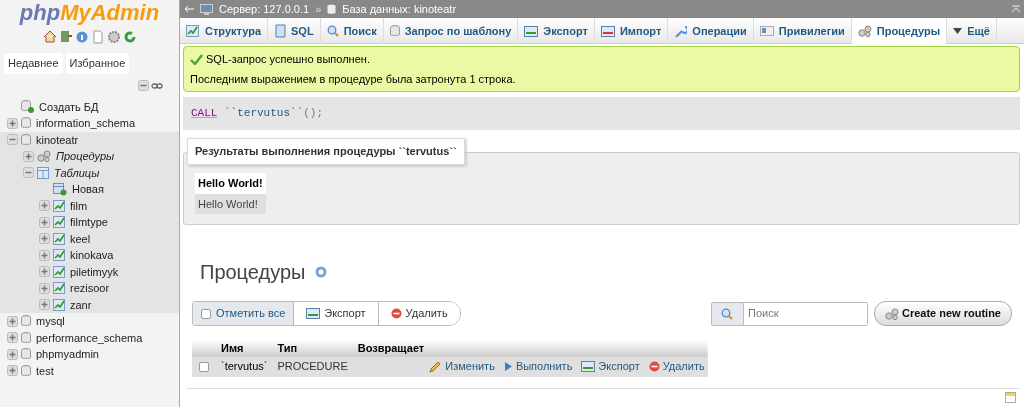 The width and height of the screenshot is (1024, 407). What do you see at coordinates (864, 31) in the screenshot?
I see `procedures-icon` at bounding box center [864, 31].